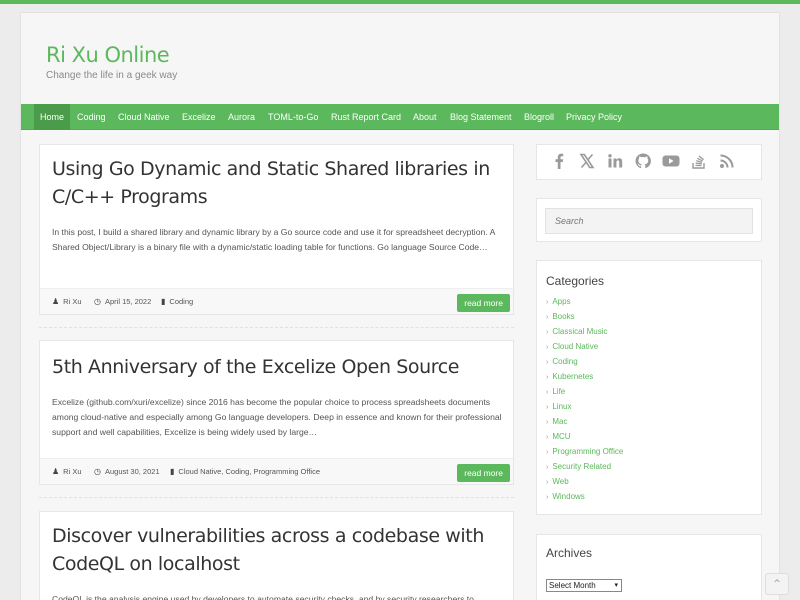 The image size is (800, 600). What do you see at coordinates (241, 117) in the screenshot?
I see `nav-item-aurora: Aurora` at bounding box center [241, 117].